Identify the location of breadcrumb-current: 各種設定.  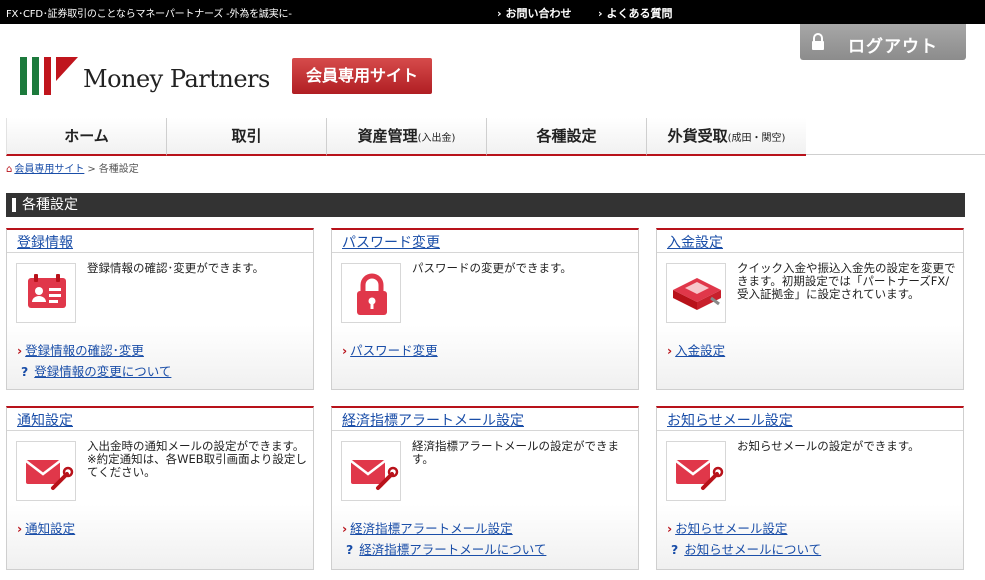
(118, 169).